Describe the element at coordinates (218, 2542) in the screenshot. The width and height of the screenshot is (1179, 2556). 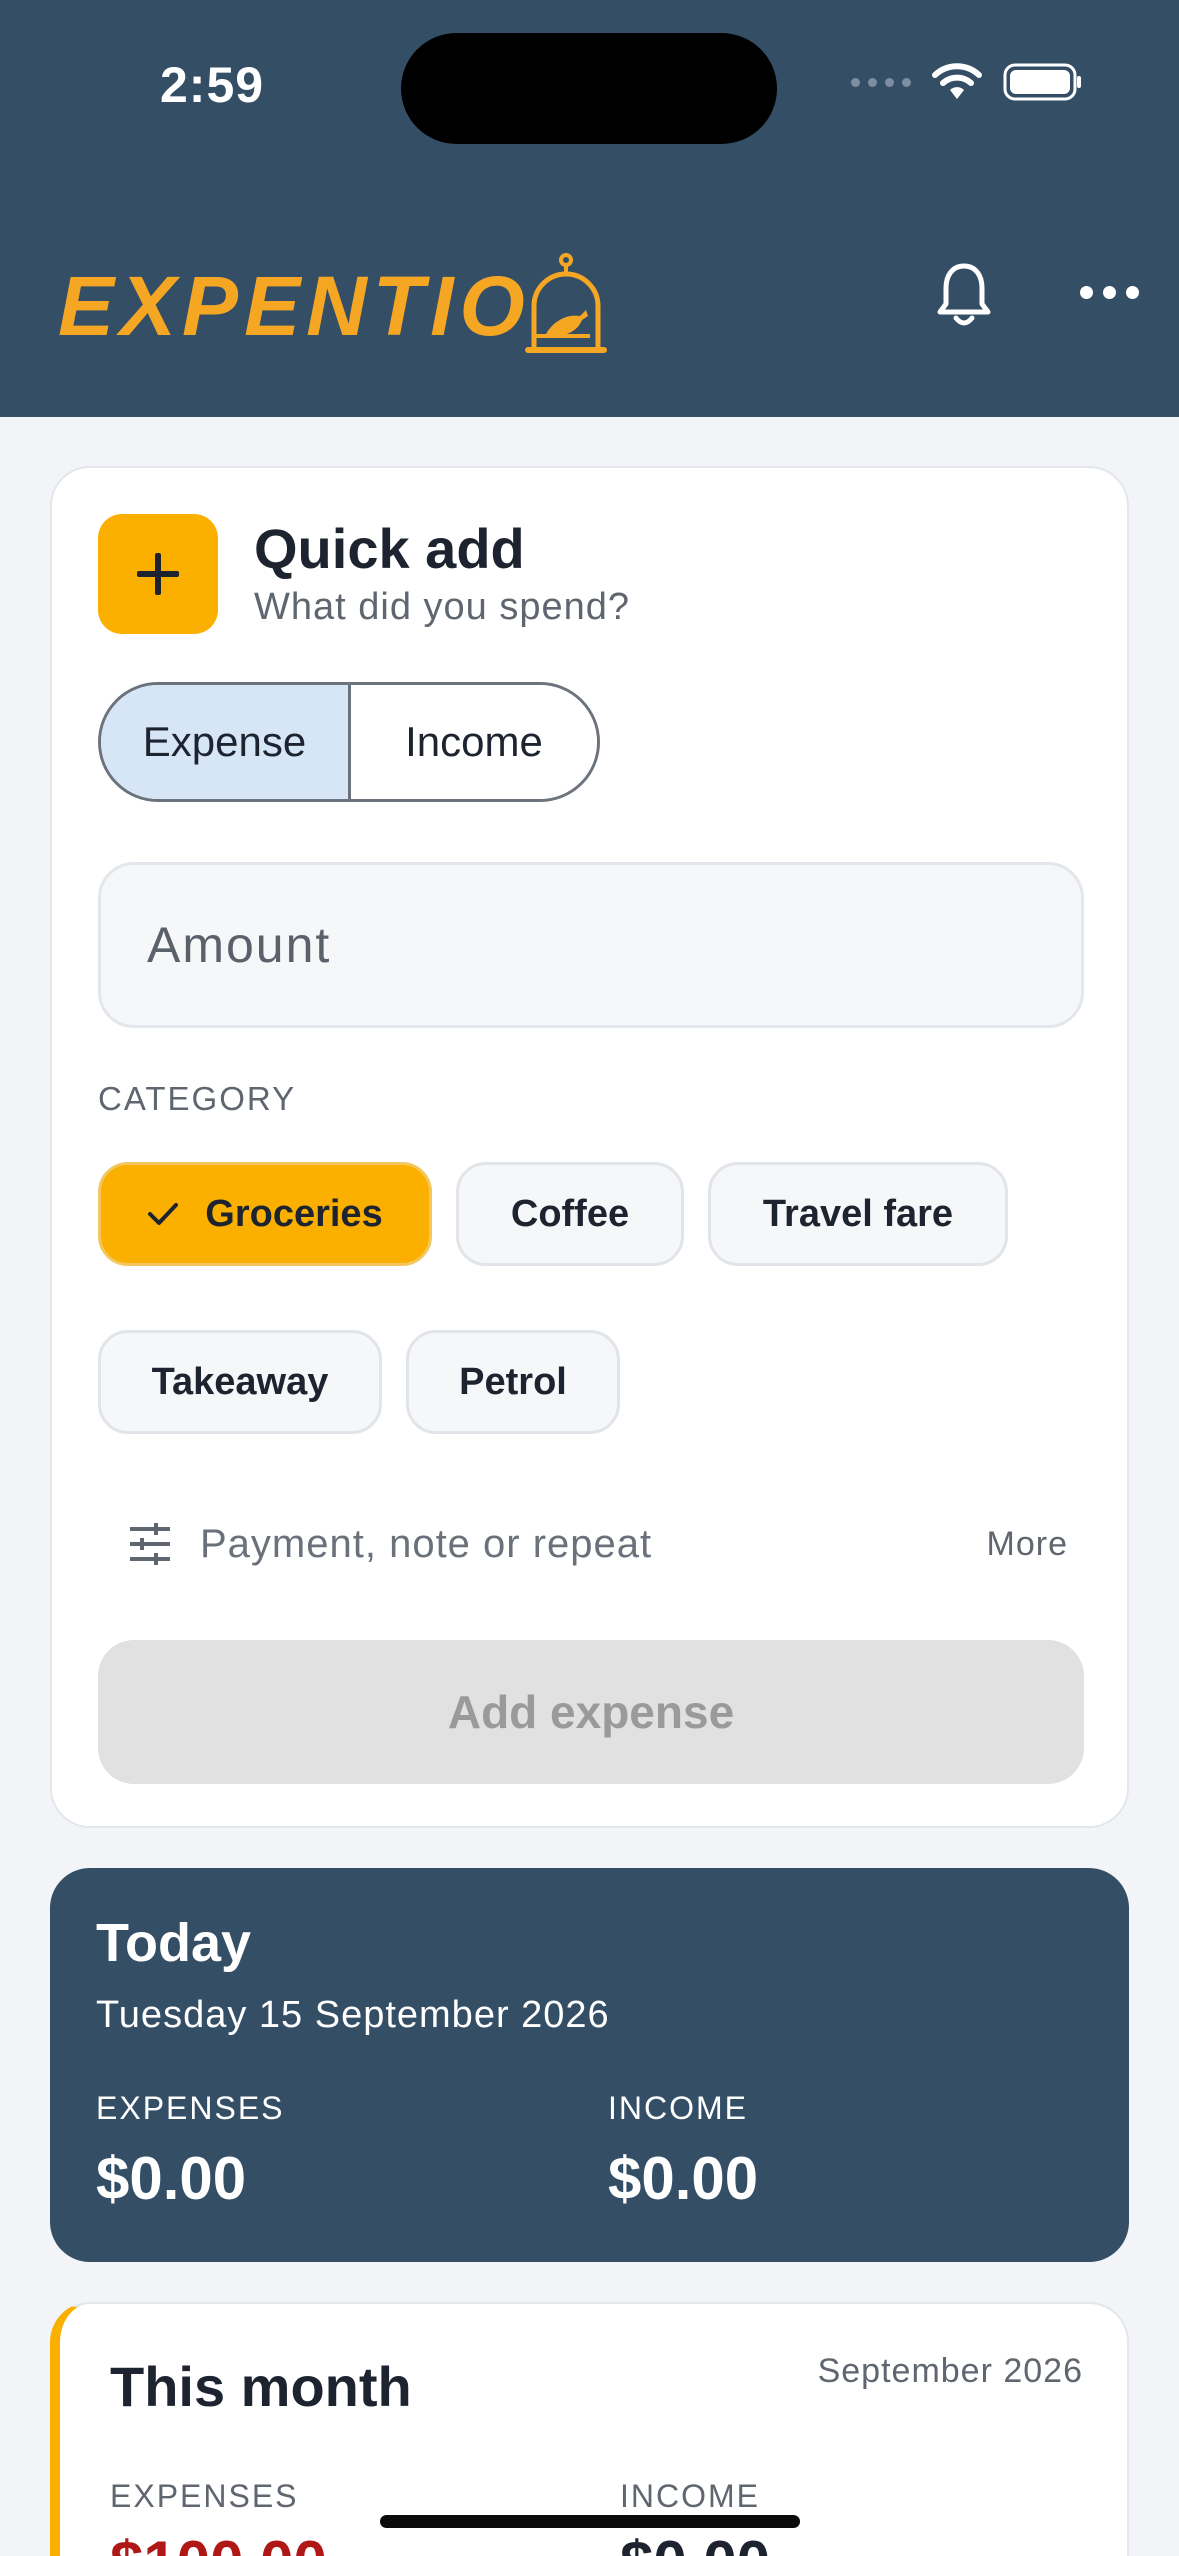
I see `month-expenses-value: $100.00` at that location.